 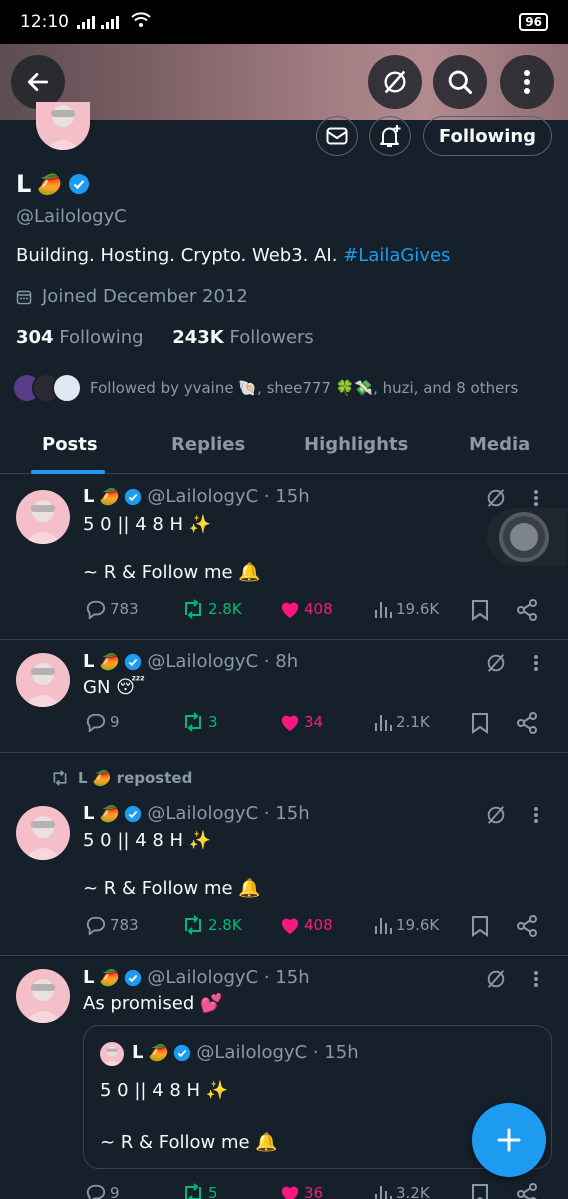 What do you see at coordinates (460, 82) in the screenshot?
I see `search-button` at bounding box center [460, 82].